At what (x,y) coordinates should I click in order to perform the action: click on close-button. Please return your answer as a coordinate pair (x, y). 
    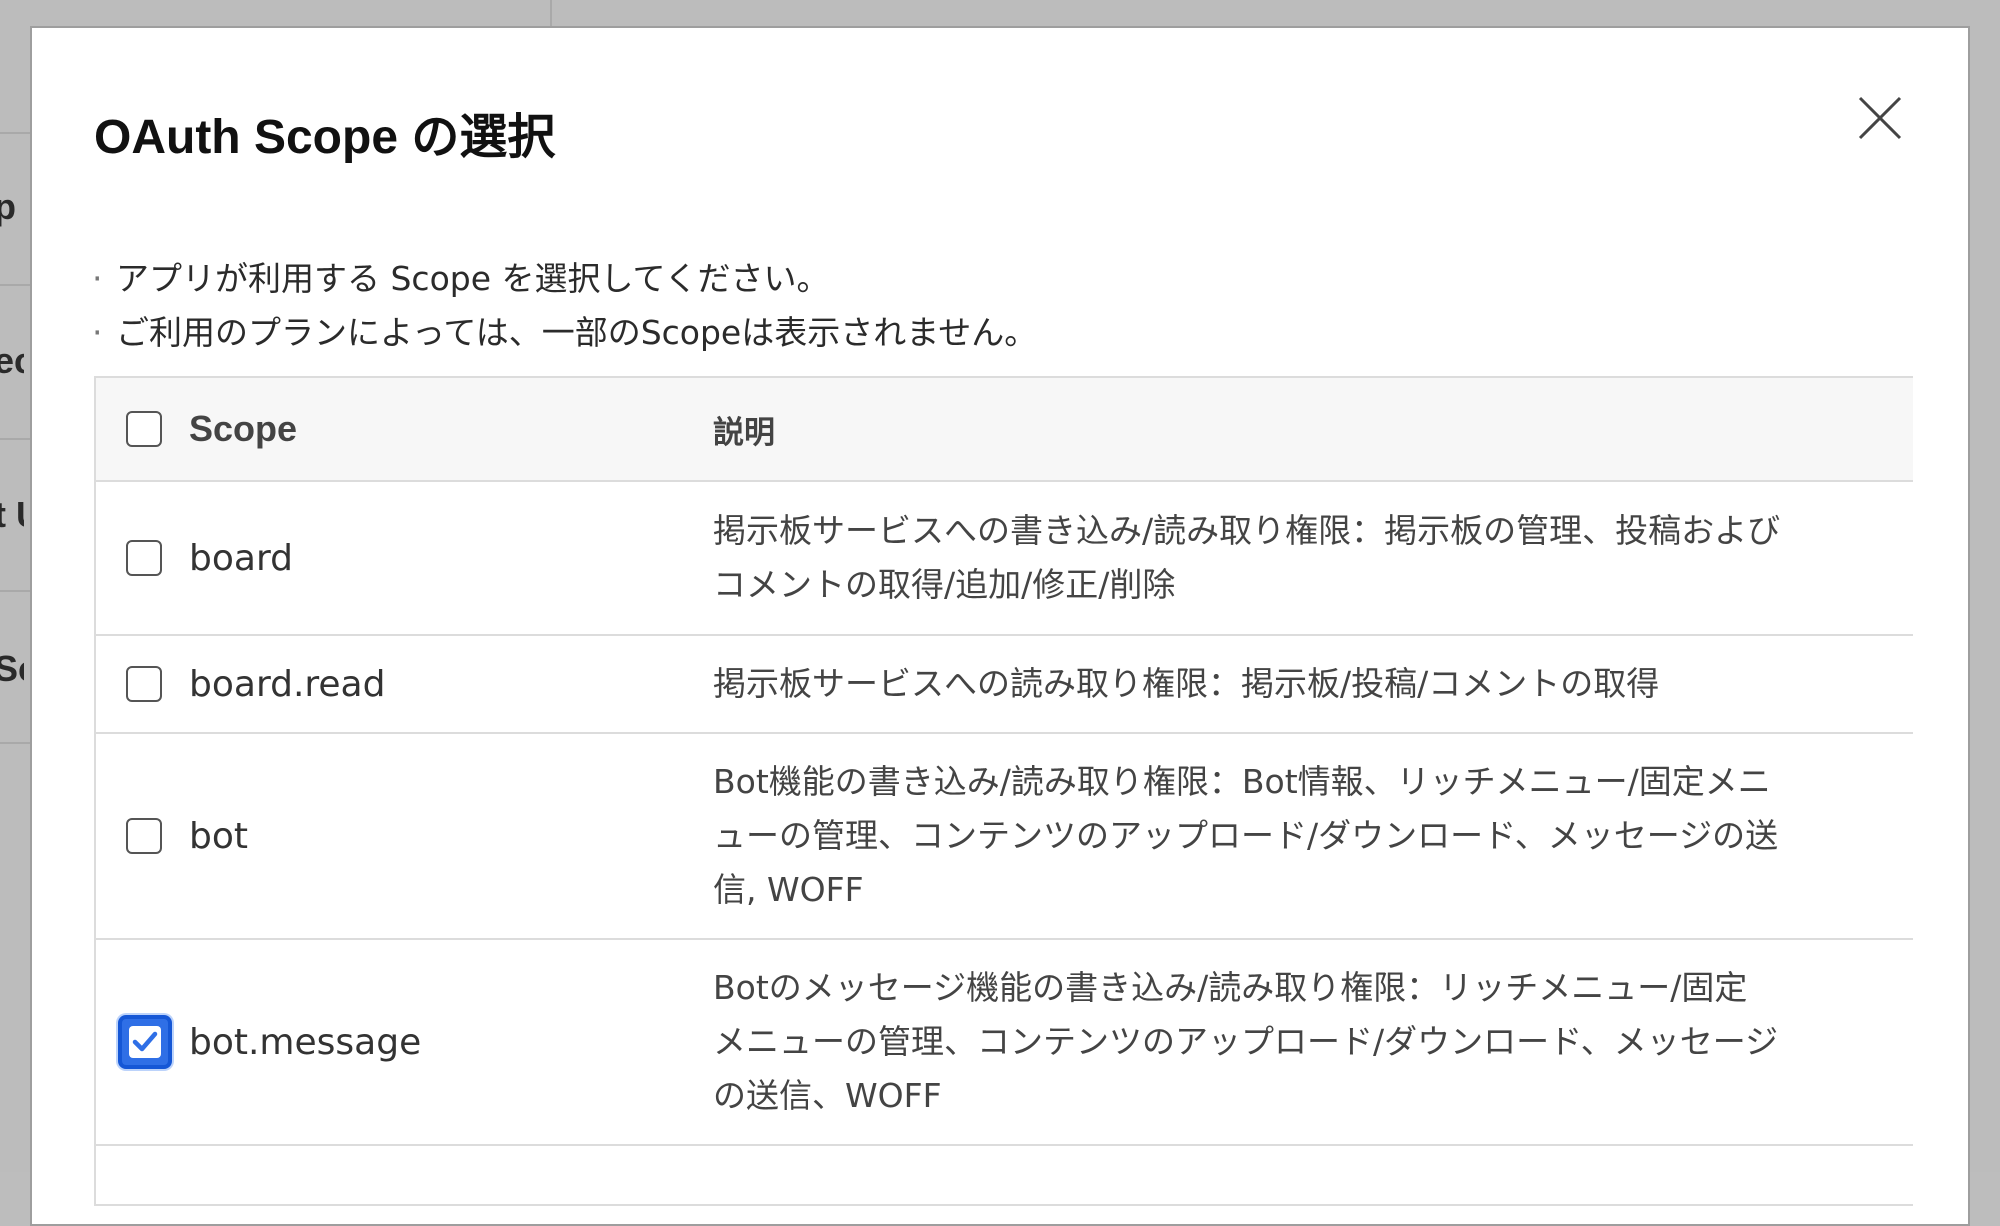
    Looking at the image, I should click on (1880, 118).